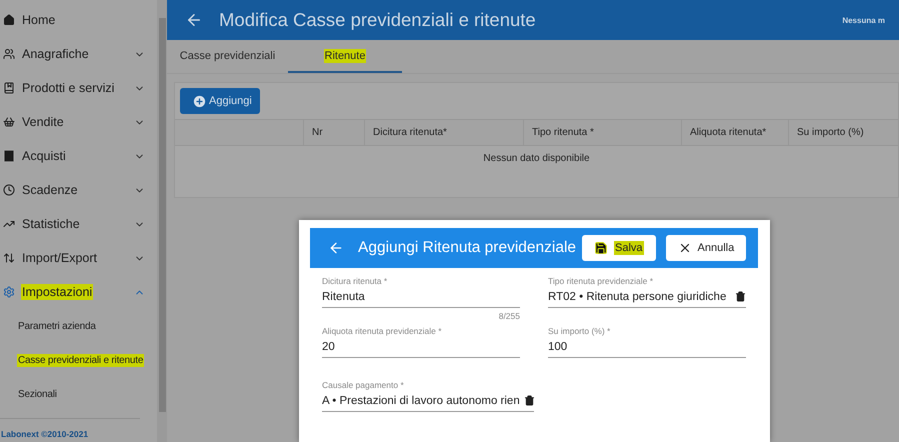 This screenshot has height=442, width=899. Describe the element at coordinates (734, 132) in the screenshot. I see `column-header: Aliquota ritenuta*` at that location.